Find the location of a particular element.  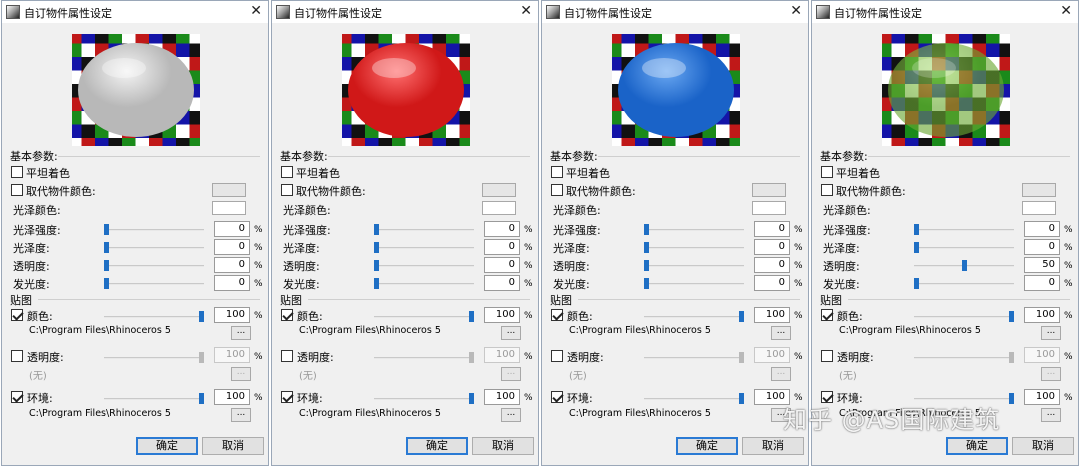

color-map-checkbox is located at coordinates (557, 315).